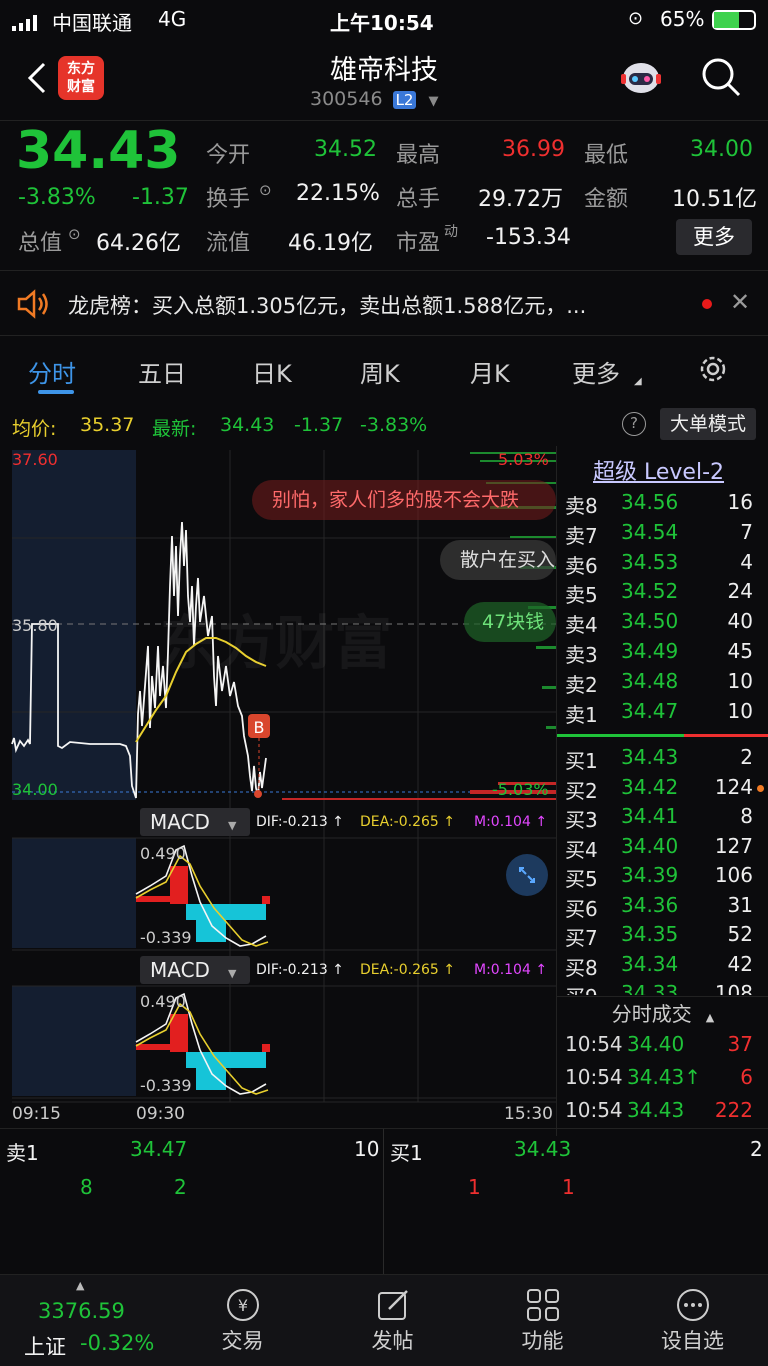  What do you see at coordinates (393, 1305) in the screenshot?
I see `edit-icon` at bounding box center [393, 1305].